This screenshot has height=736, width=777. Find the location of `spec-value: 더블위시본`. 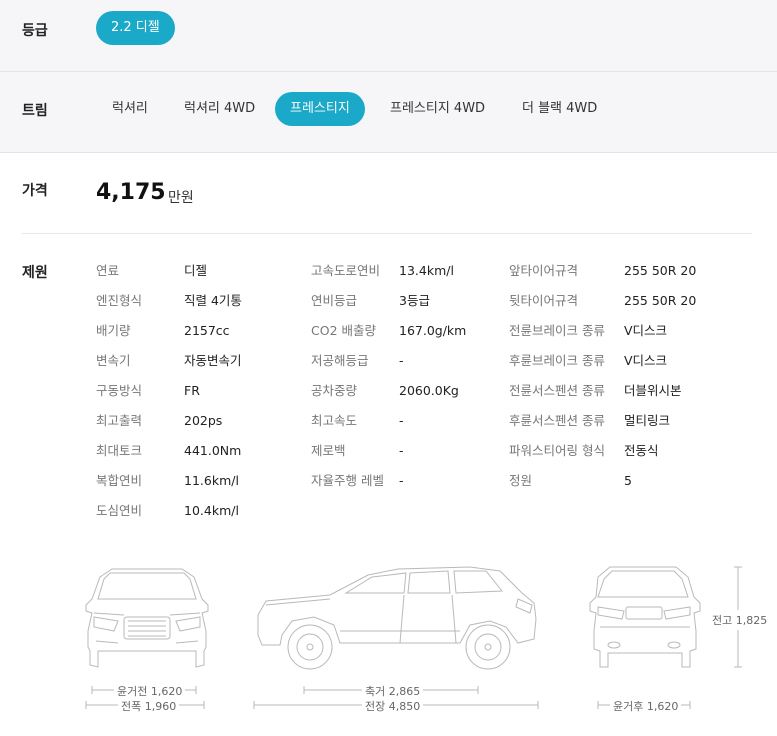

spec-value: 더블위시본 is located at coordinates (653, 390).